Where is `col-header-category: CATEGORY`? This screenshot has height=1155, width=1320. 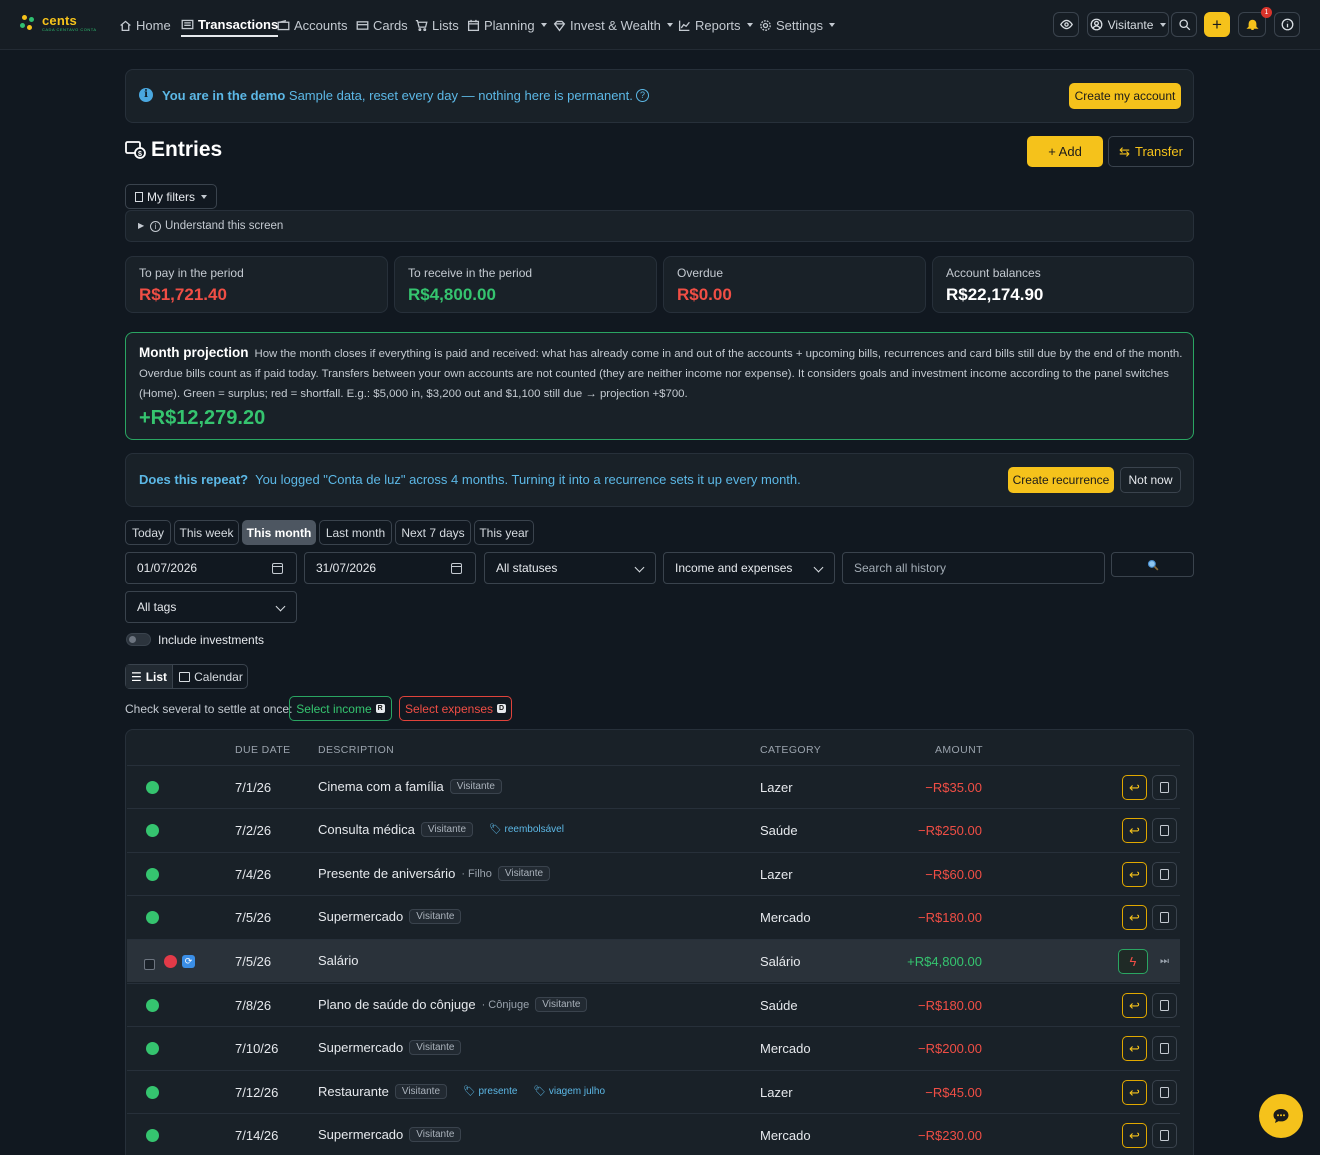 col-header-category: CATEGORY is located at coordinates (790, 750).